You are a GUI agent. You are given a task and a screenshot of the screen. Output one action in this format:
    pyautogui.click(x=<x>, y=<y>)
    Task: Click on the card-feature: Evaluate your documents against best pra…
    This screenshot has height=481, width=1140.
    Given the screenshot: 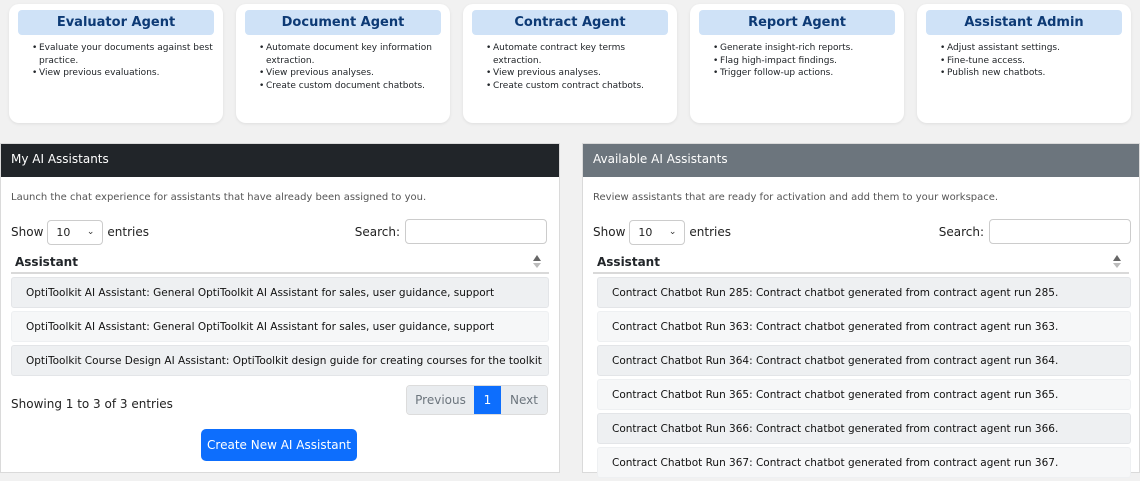 What is the action you would take?
    pyautogui.click(x=125, y=54)
    